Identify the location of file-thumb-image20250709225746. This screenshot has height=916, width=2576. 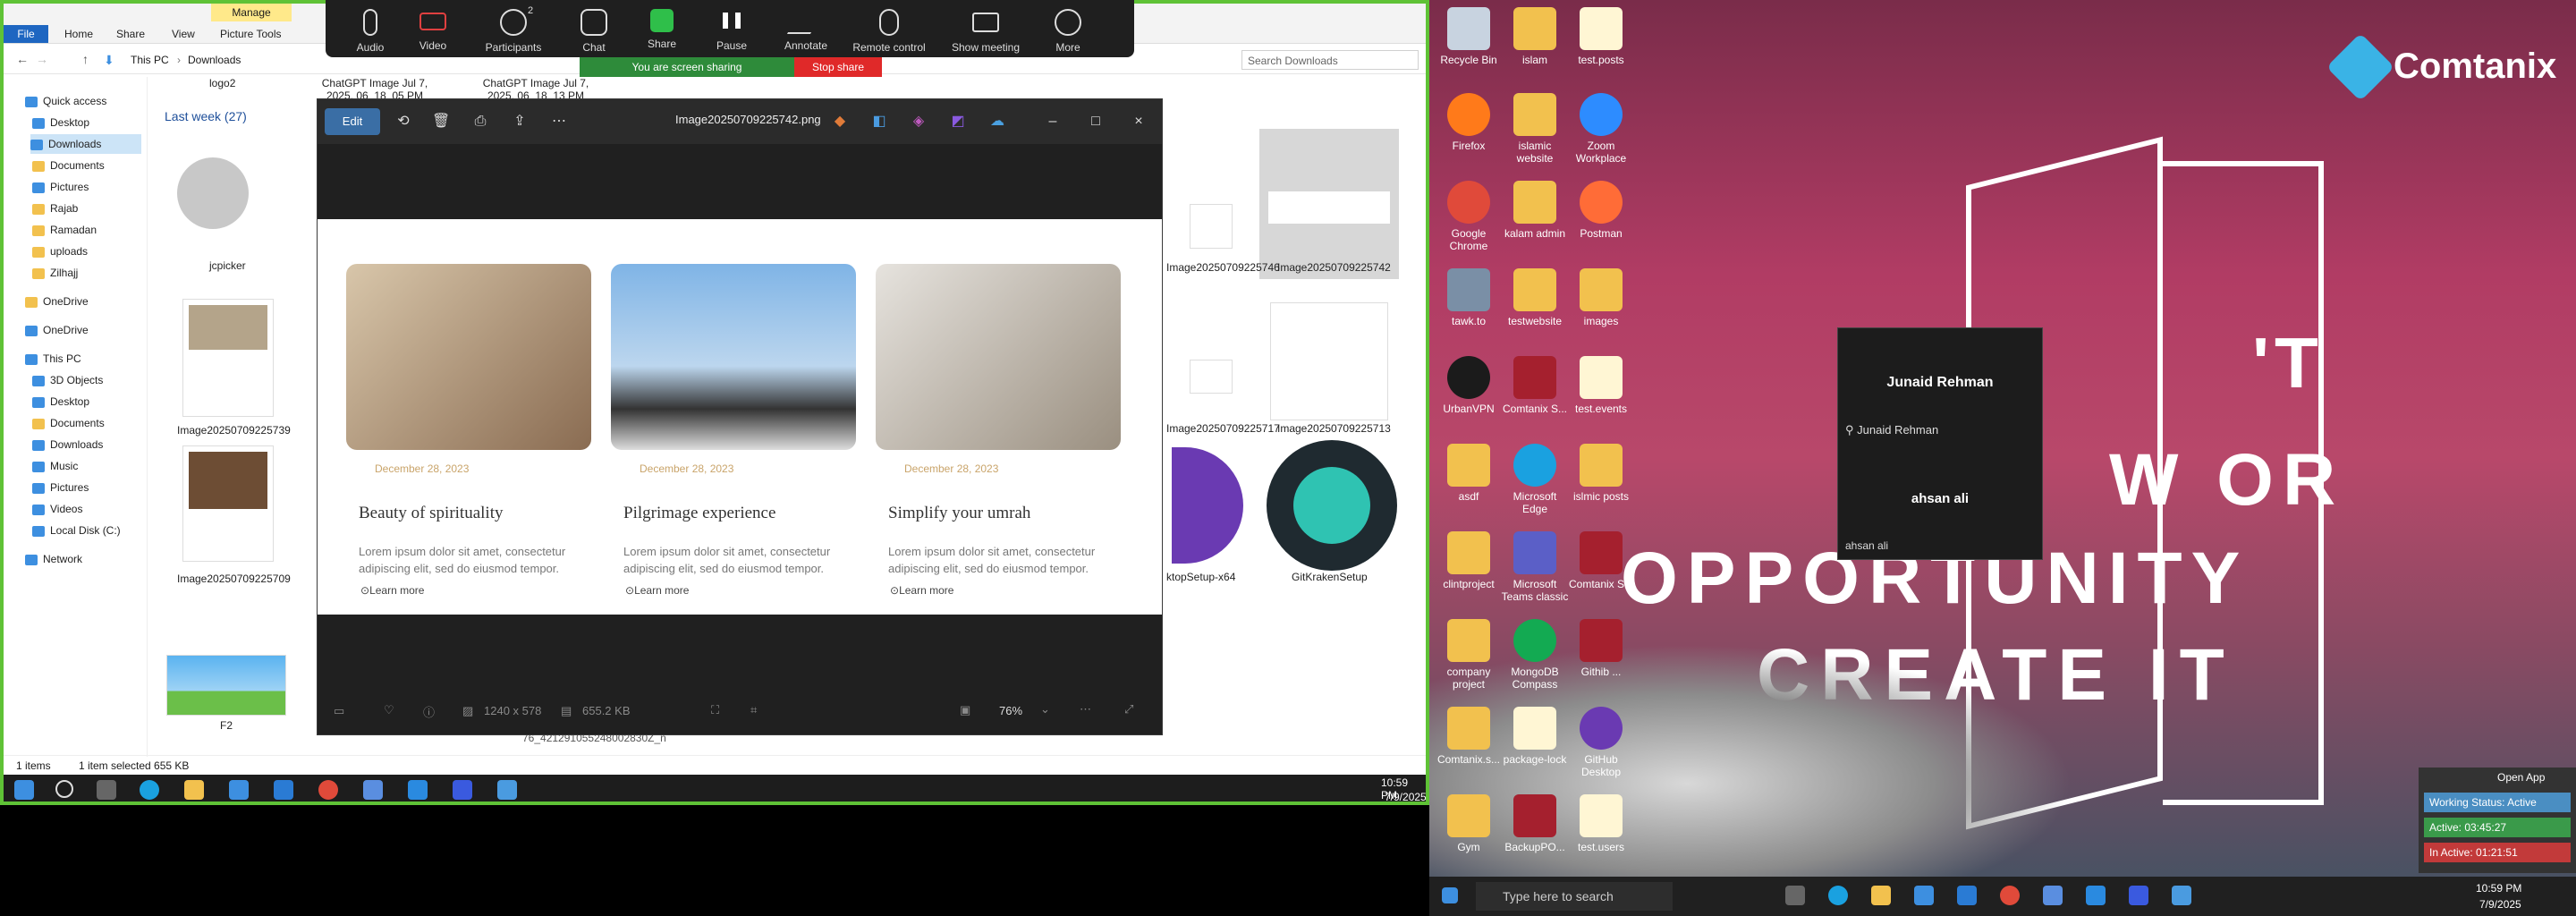
(1211, 226).